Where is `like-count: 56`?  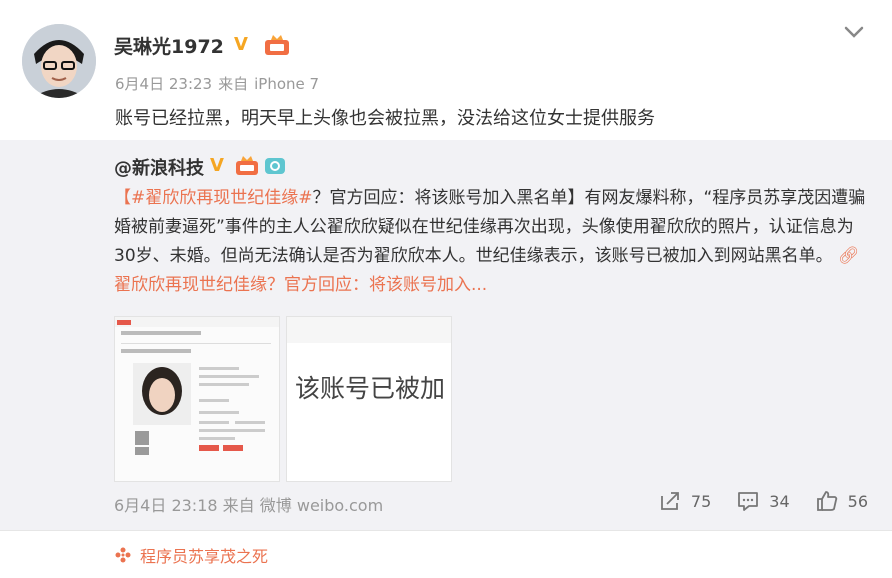 like-count: 56 is located at coordinates (857, 501).